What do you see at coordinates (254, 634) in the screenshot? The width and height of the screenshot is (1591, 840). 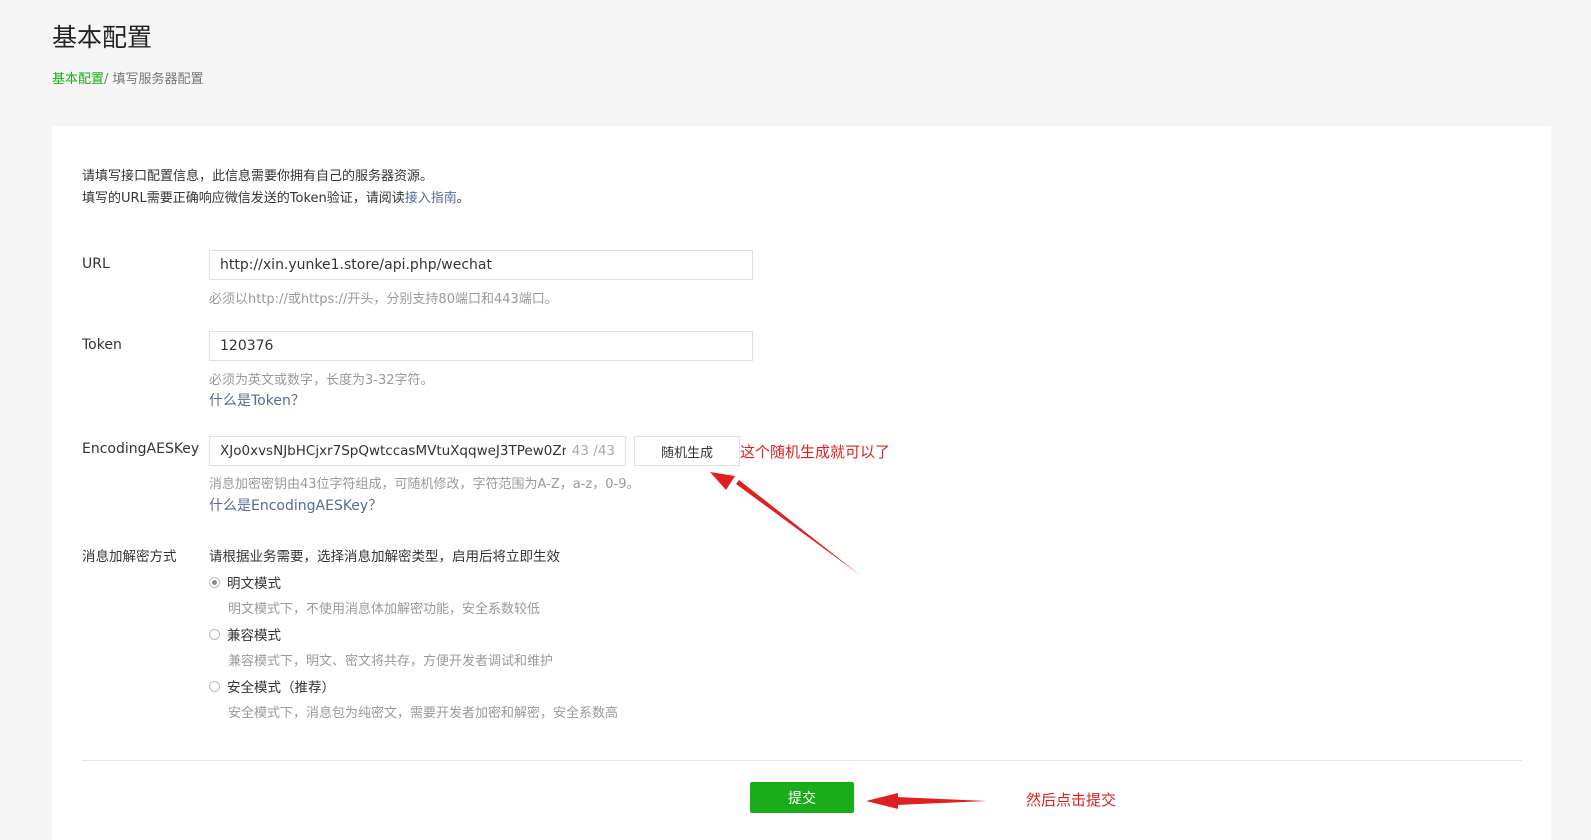 I see `radio-label-compatible: 兼容模式` at bounding box center [254, 634].